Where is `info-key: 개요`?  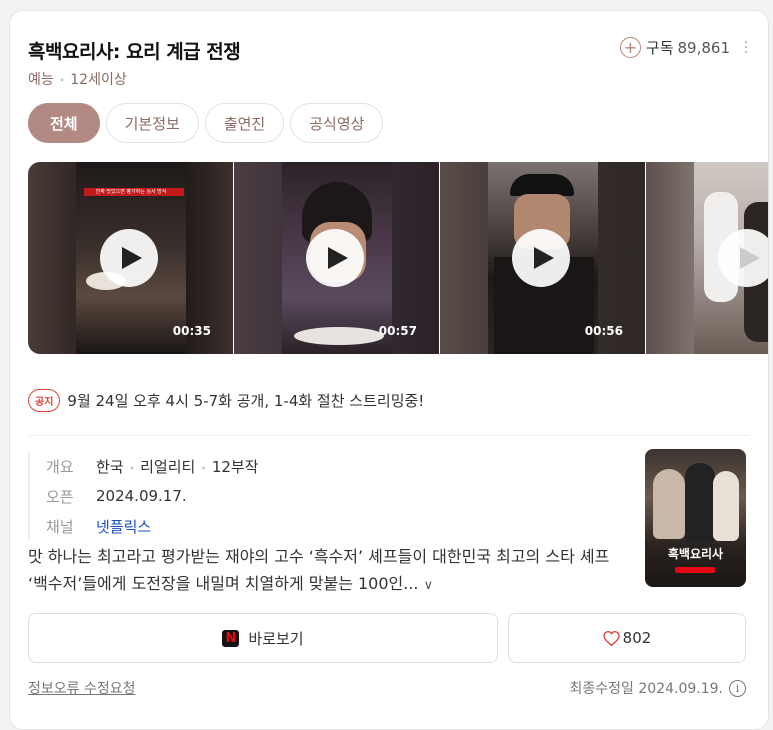 info-key: 개요 is located at coordinates (60, 466).